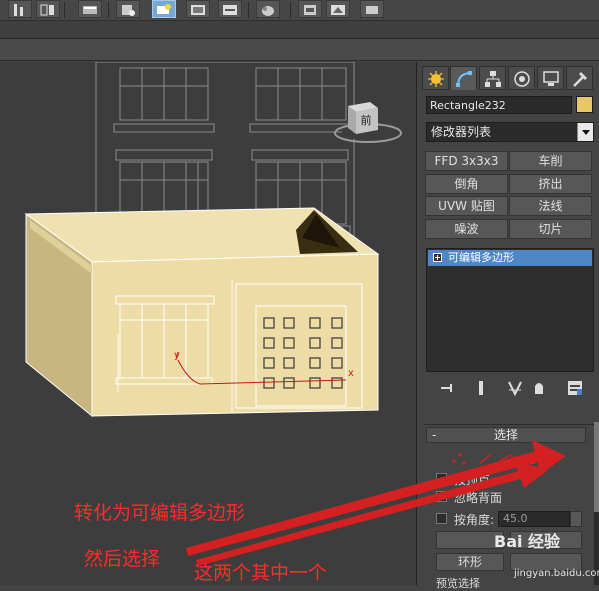 The width and height of the screenshot is (599, 591). I want to click on align-icon, so click(20, 9).